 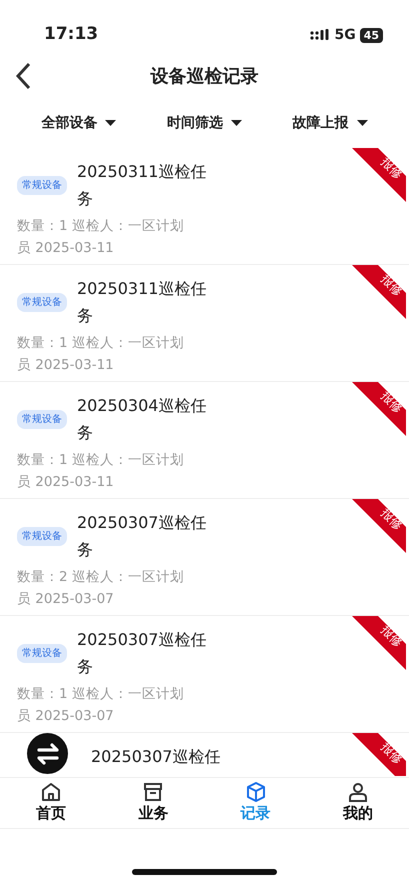 What do you see at coordinates (320, 35) in the screenshot?
I see `signal-icon` at bounding box center [320, 35].